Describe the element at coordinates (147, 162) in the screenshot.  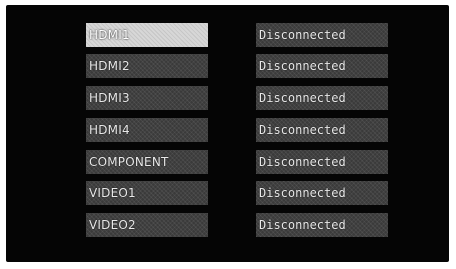
I see `input-label: COMPONENT` at that location.